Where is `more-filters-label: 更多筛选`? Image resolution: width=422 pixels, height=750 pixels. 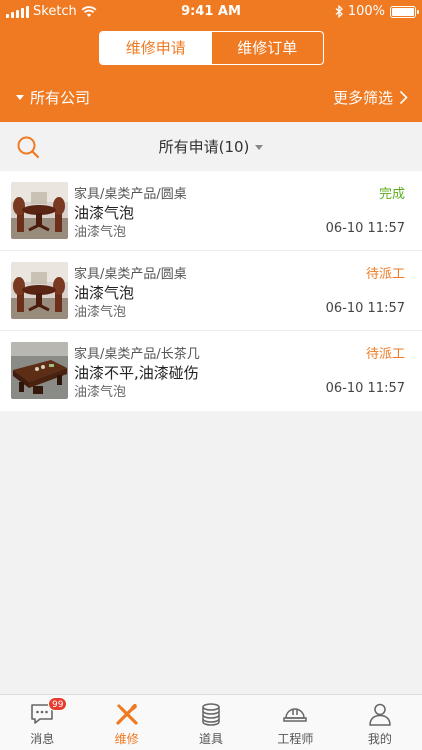
more-filters-label: 更多筛选 is located at coordinates (362, 98).